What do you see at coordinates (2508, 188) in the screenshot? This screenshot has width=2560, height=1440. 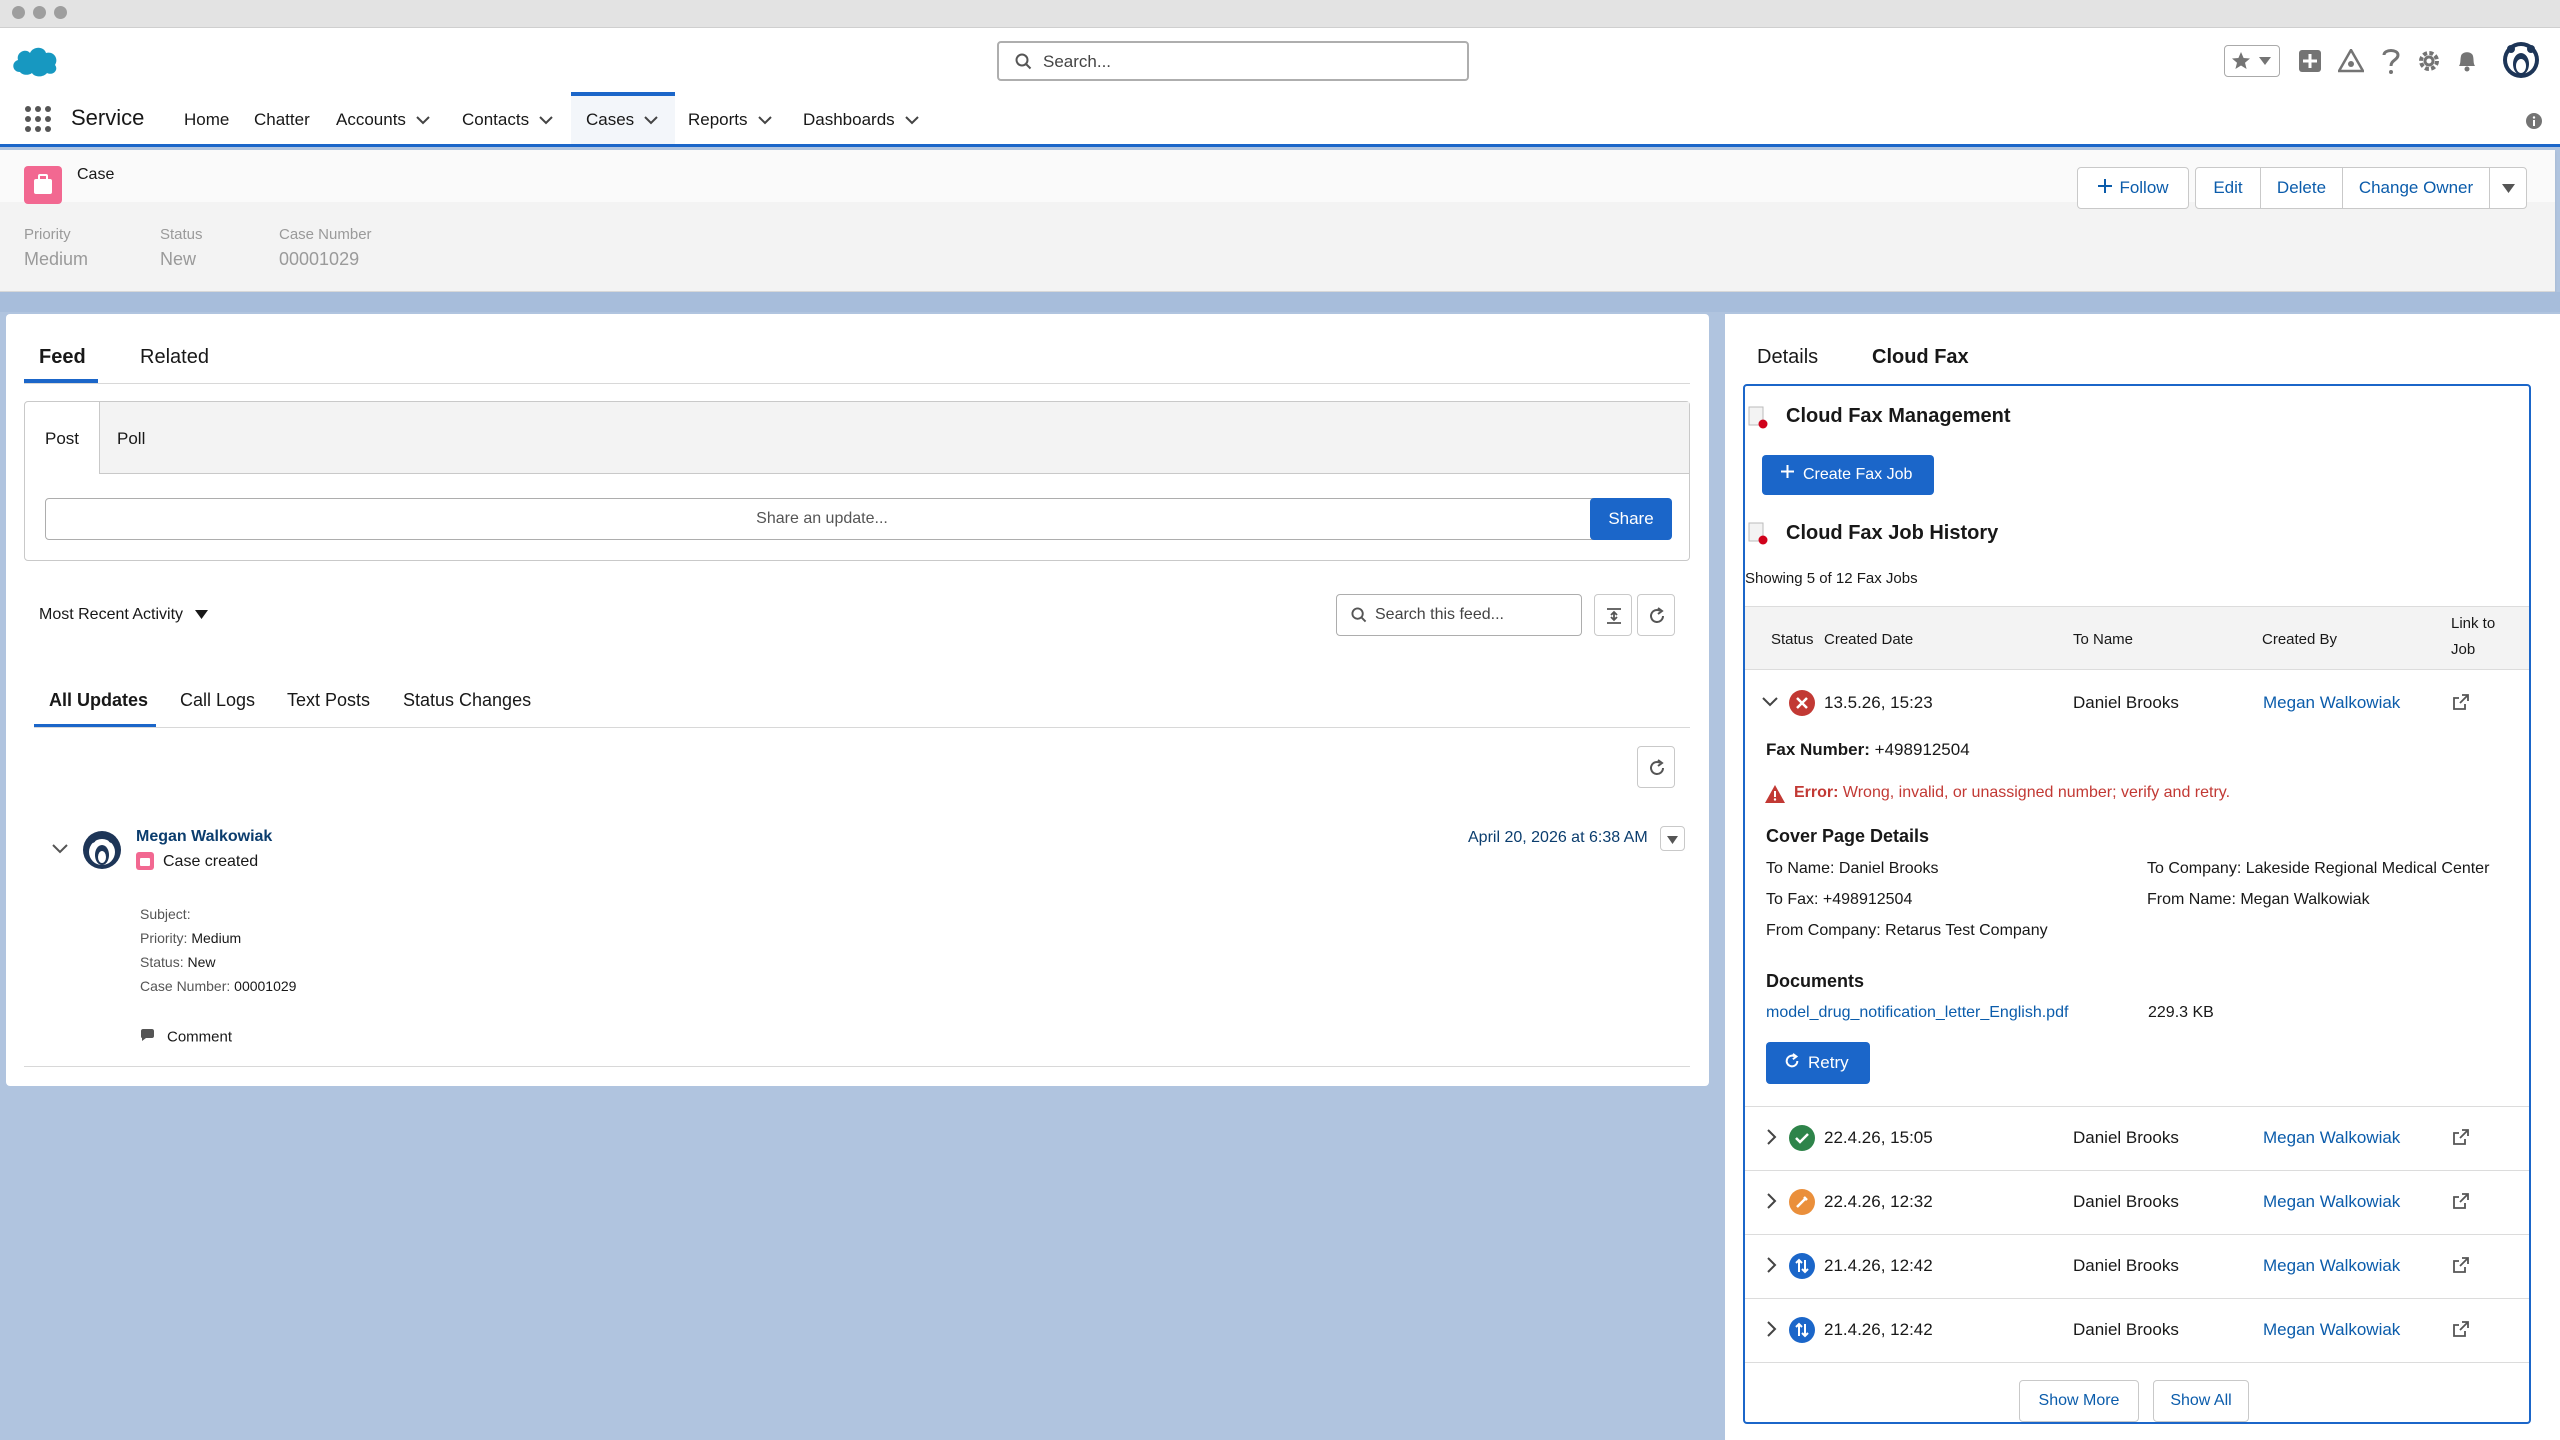 I see `more-actions-button` at bounding box center [2508, 188].